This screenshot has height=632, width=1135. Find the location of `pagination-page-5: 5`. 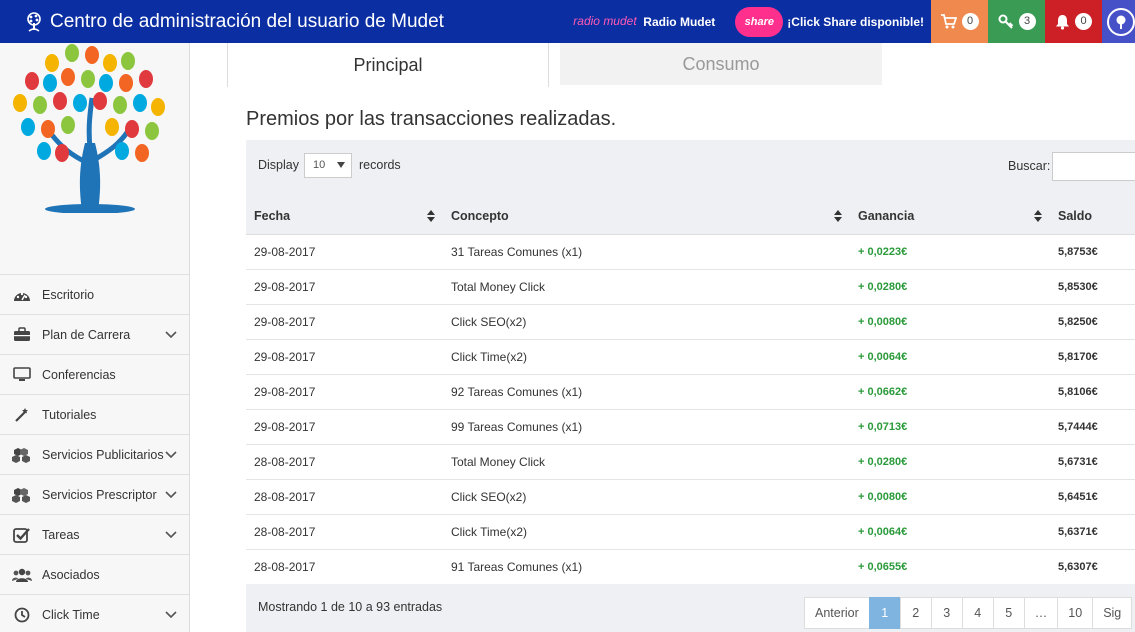

pagination-page-5: 5 is located at coordinates (1008, 613).